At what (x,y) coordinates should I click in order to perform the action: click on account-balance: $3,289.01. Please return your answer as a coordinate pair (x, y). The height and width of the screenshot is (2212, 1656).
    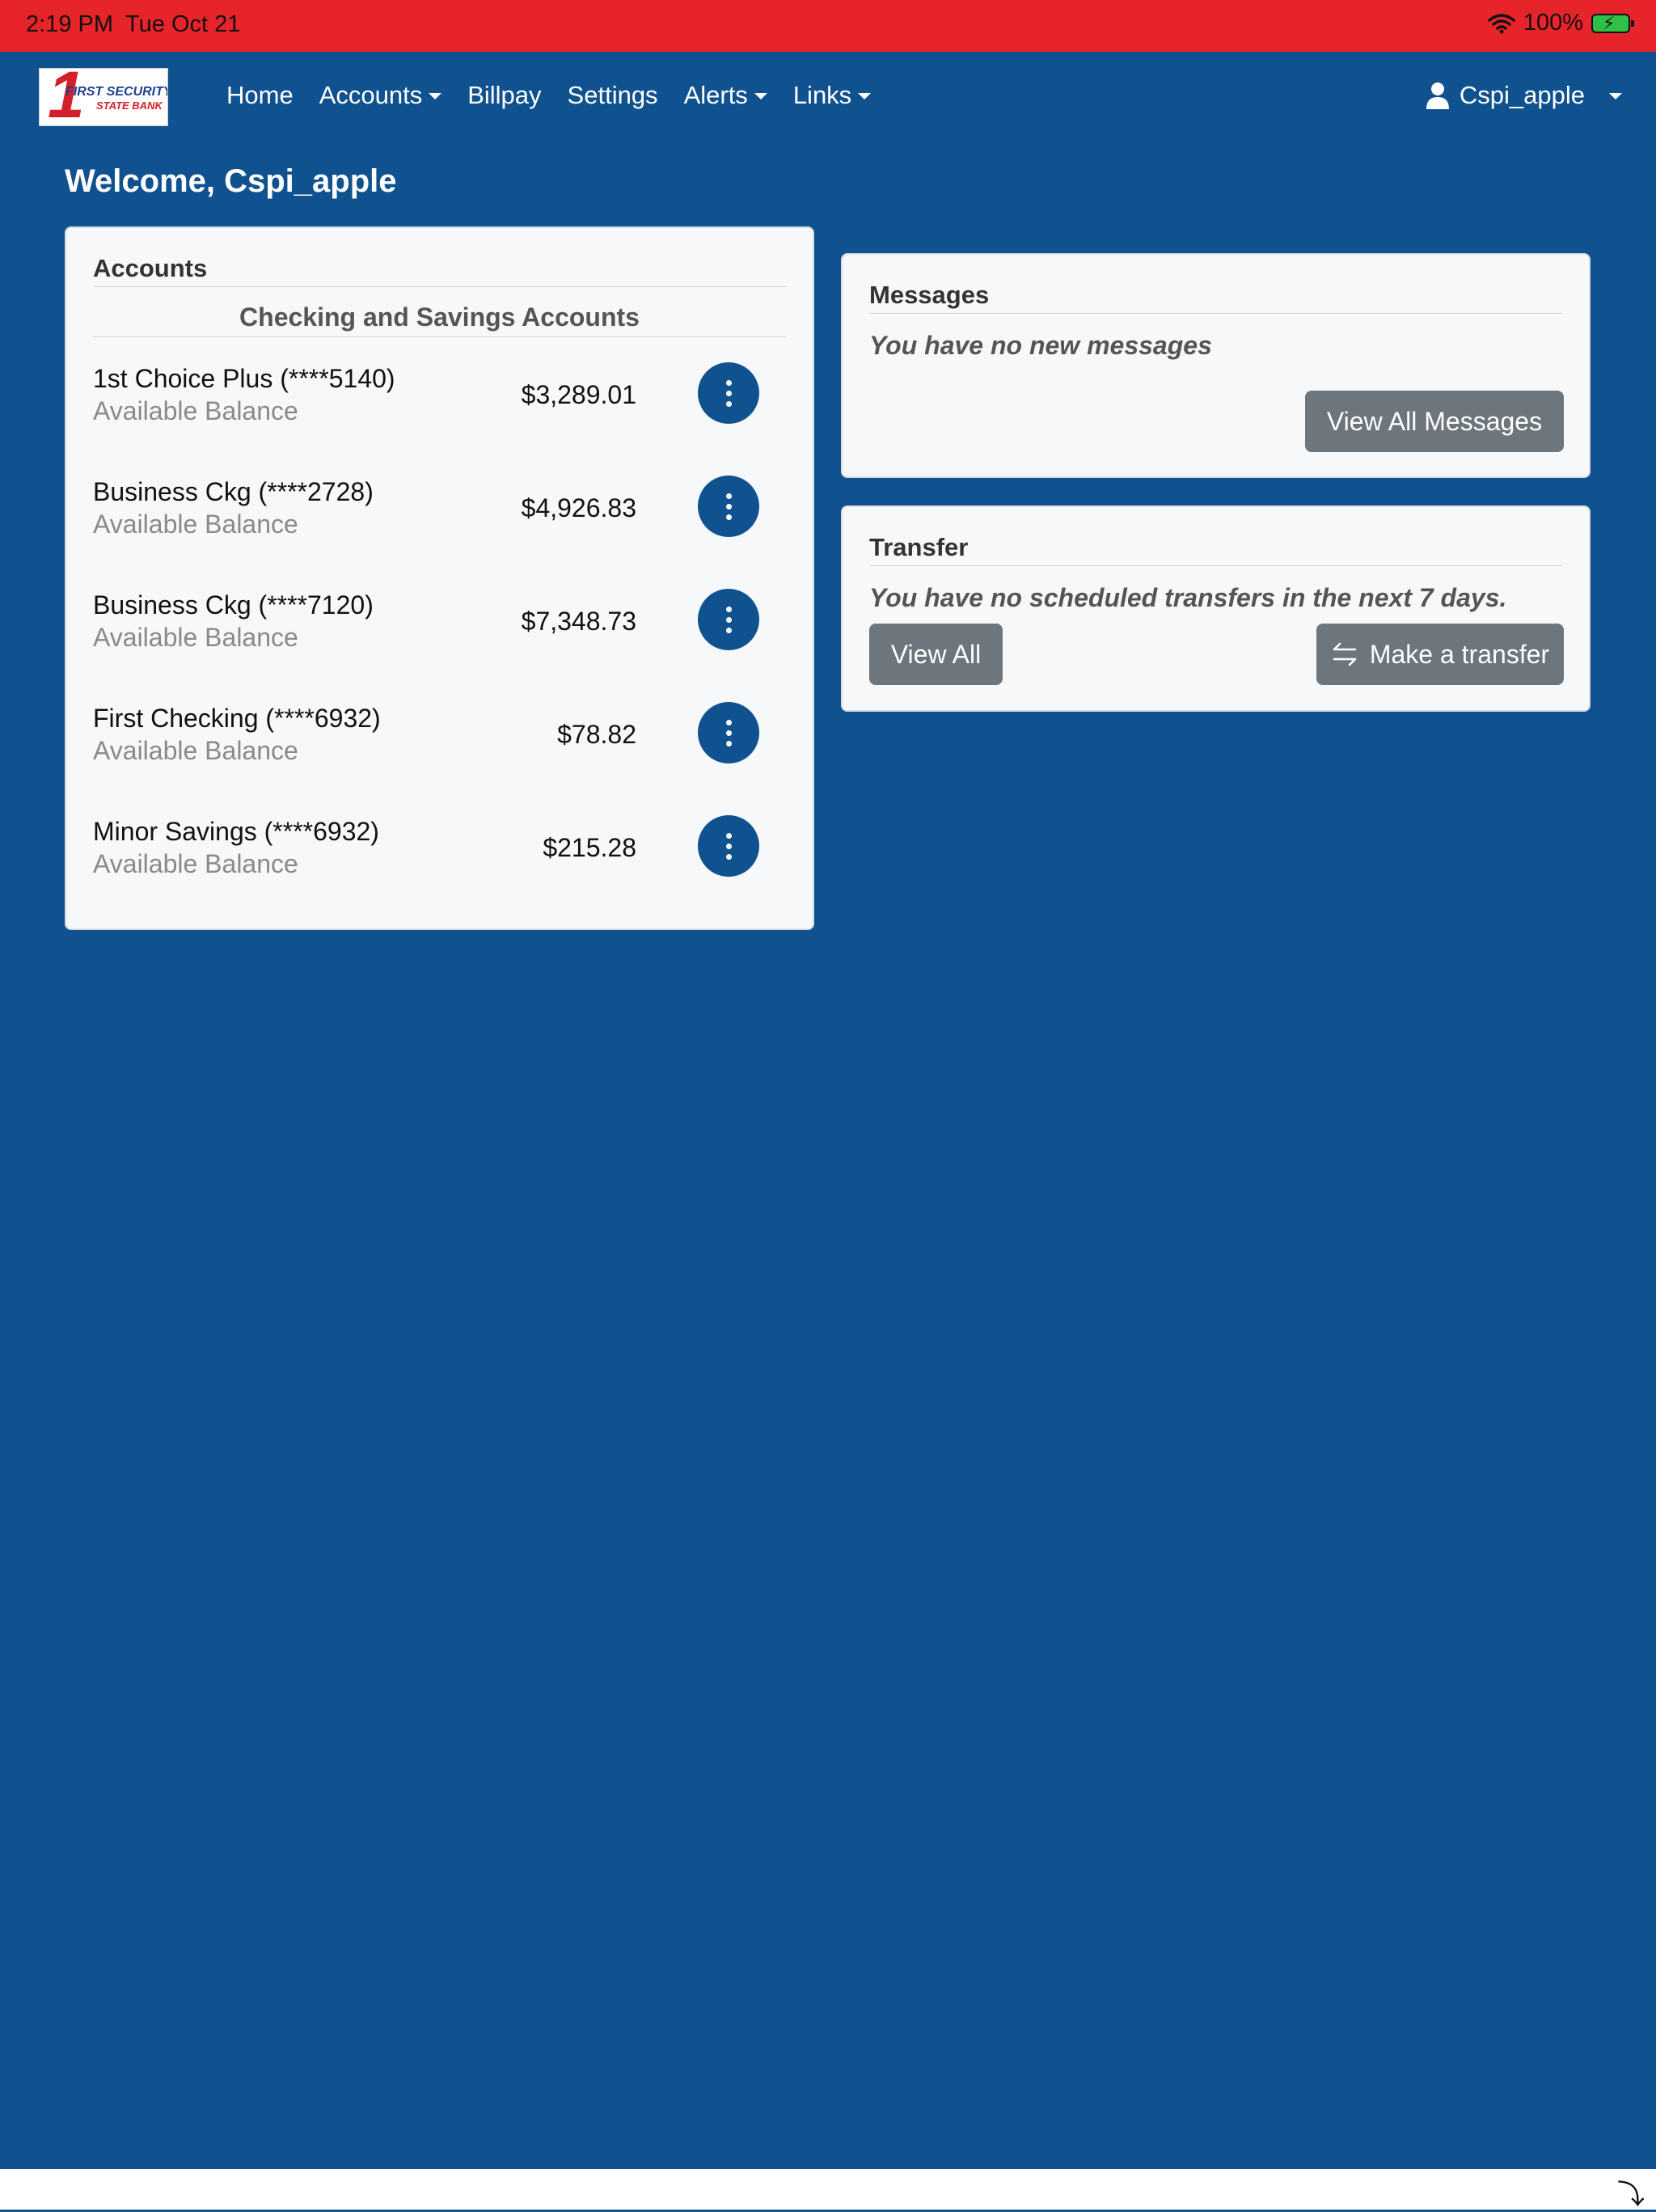
    Looking at the image, I should click on (578, 394).